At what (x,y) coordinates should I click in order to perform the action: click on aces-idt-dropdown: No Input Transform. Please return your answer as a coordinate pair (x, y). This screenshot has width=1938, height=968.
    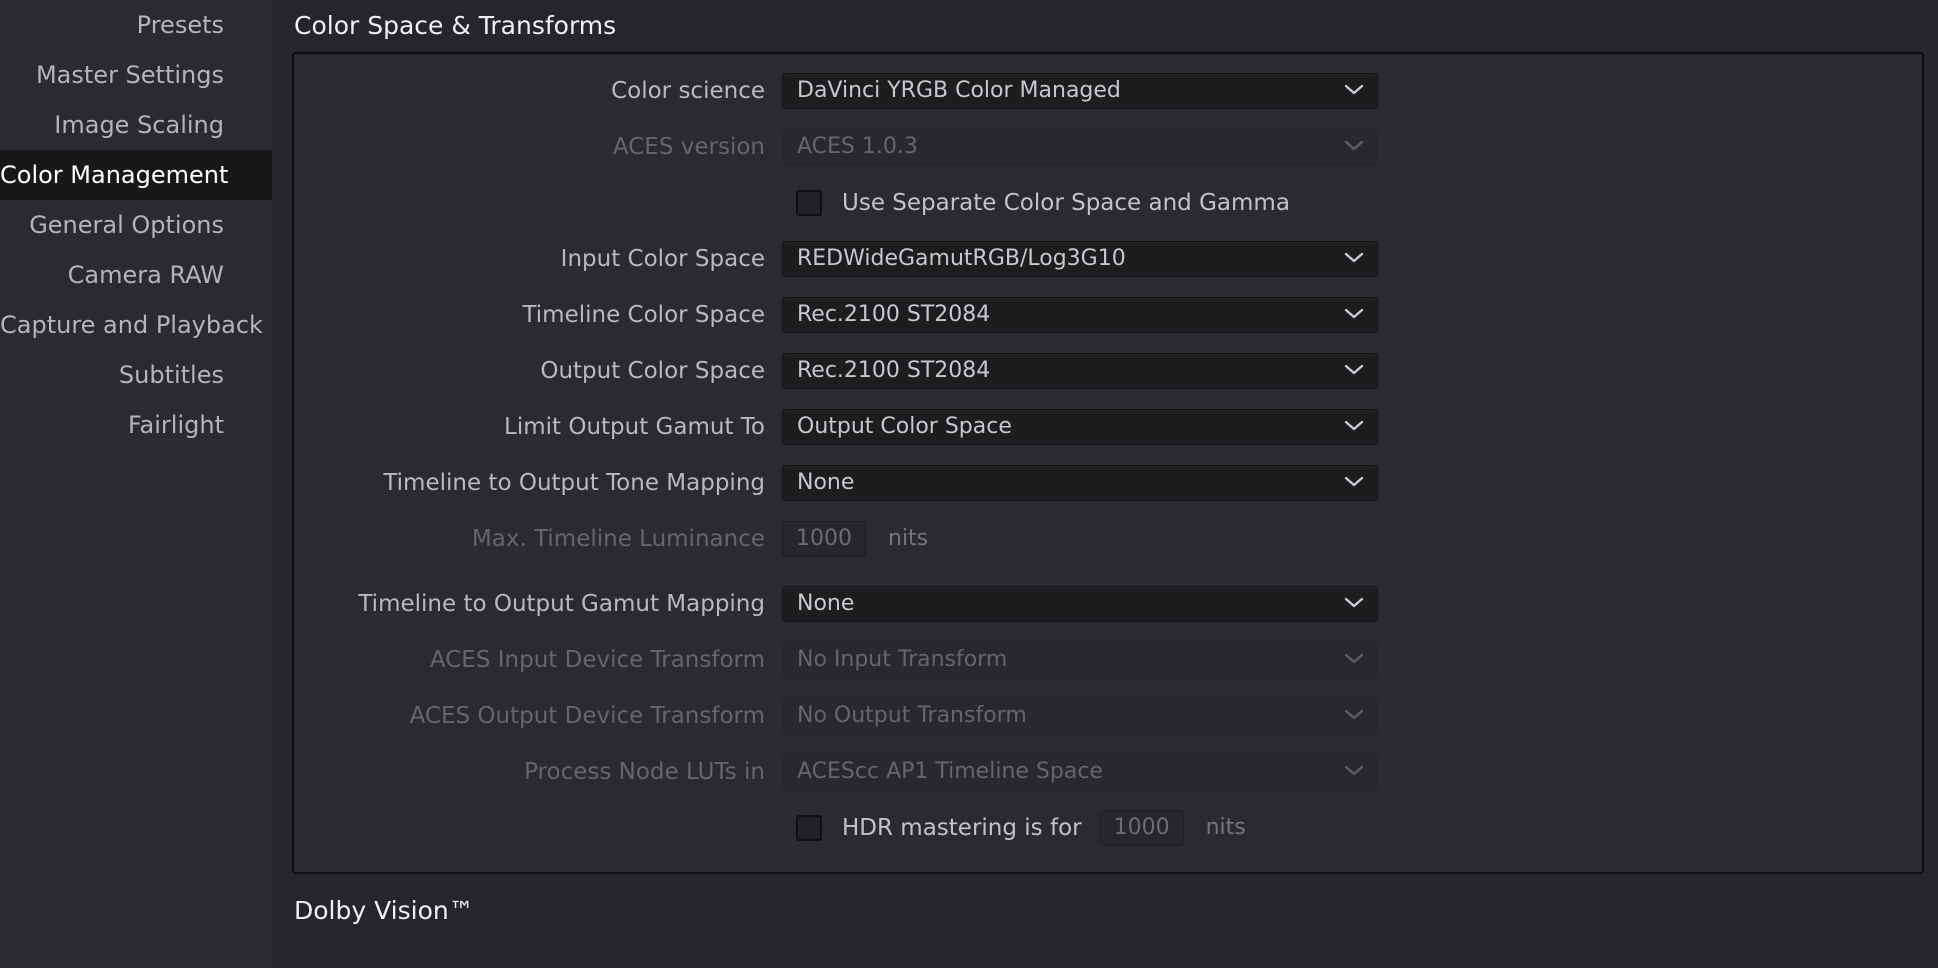
    Looking at the image, I should click on (1080, 659).